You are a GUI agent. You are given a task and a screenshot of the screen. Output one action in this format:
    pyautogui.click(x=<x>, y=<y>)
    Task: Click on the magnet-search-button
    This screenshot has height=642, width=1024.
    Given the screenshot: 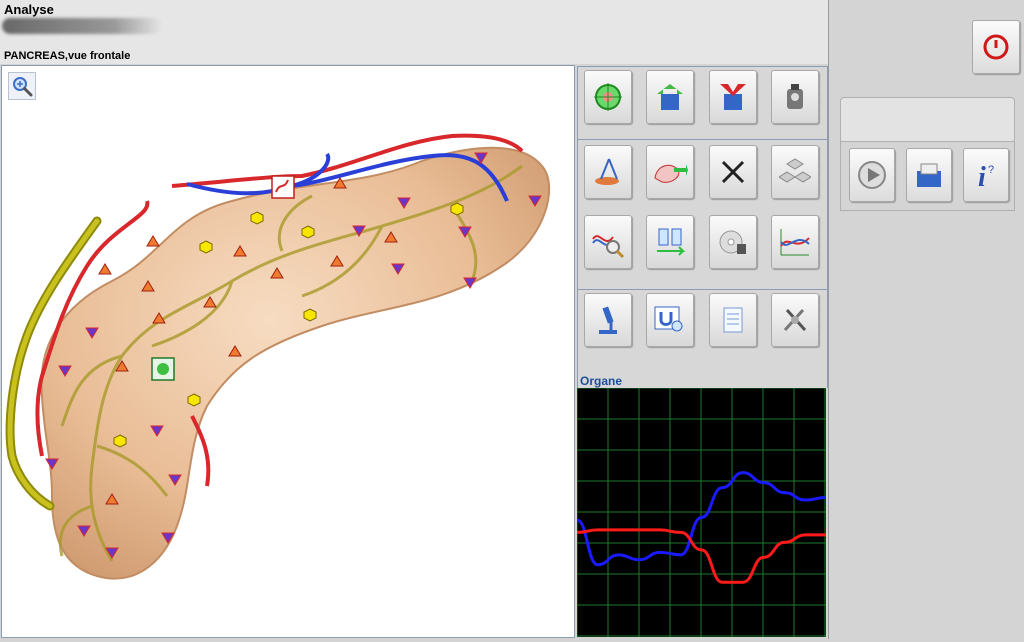 What is the action you would take?
    pyautogui.click(x=670, y=320)
    